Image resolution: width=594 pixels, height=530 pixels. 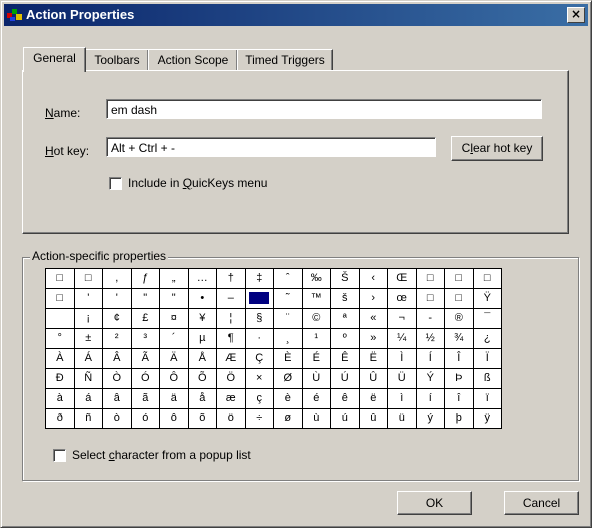 What do you see at coordinates (288, 398) in the screenshot?
I see `character-cell: è` at bounding box center [288, 398].